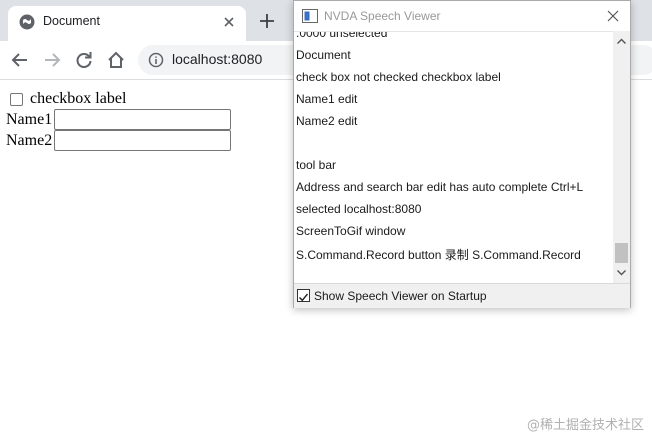 The height and width of the screenshot is (437, 652). What do you see at coordinates (156, 60) in the screenshot?
I see `info-icon` at bounding box center [156, 60].